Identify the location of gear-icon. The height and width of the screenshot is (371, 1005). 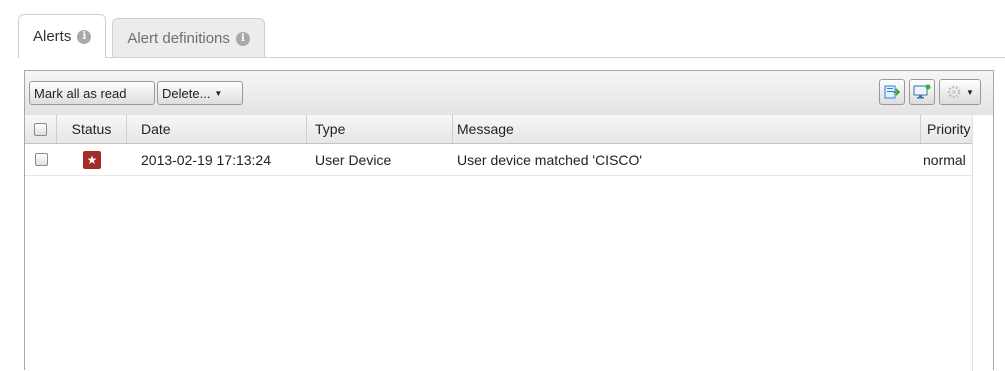
(954, 92).